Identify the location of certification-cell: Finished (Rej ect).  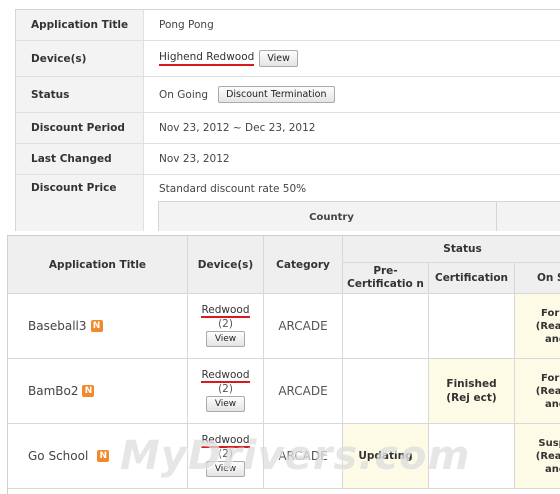
(472, 391).